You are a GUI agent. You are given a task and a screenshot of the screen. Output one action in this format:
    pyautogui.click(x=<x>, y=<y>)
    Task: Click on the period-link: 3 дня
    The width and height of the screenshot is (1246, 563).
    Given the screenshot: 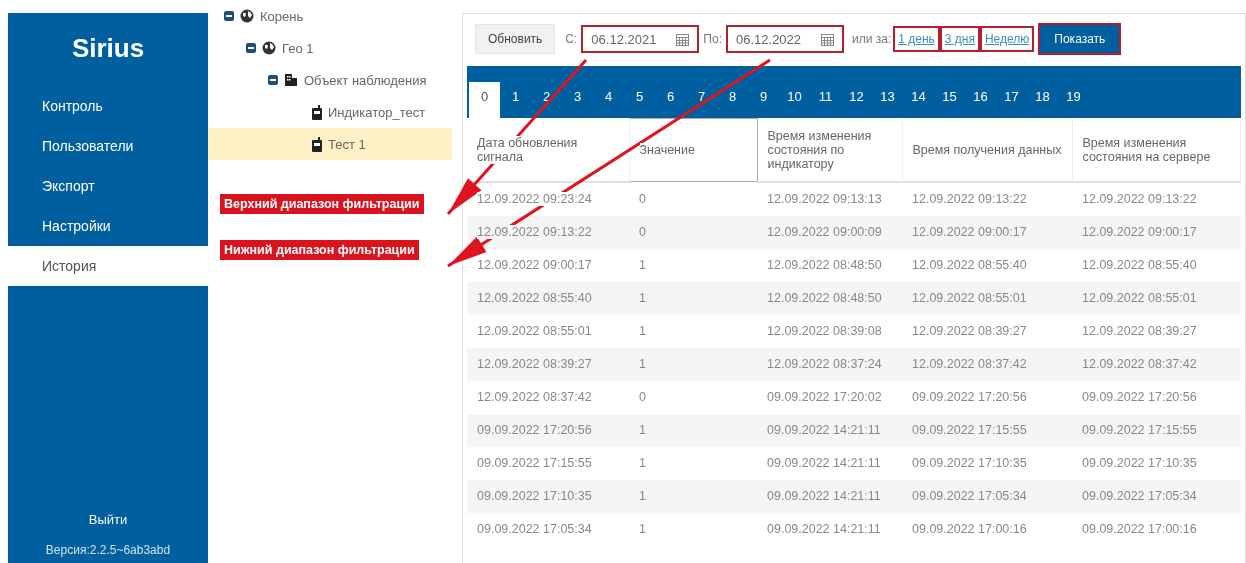 What is the action you would take?
    pyautogui.click(x=959, y=39)
    